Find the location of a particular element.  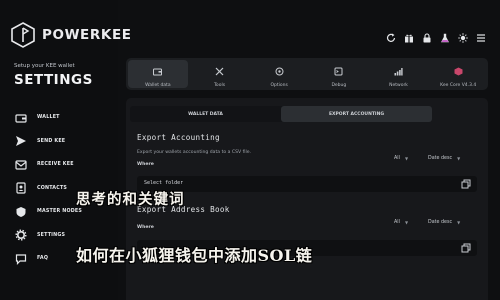

tab-options: Options is located at coordinates (279, 74).